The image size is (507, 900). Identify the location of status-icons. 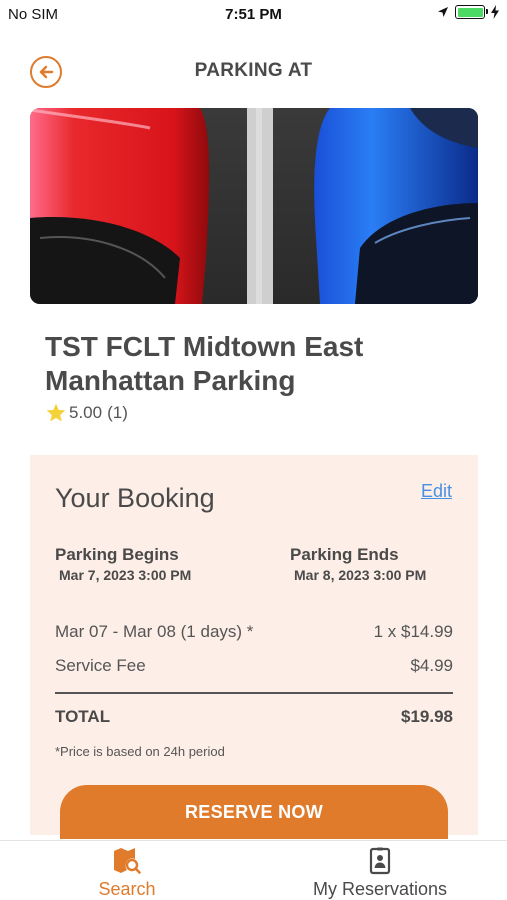
(468, 12).